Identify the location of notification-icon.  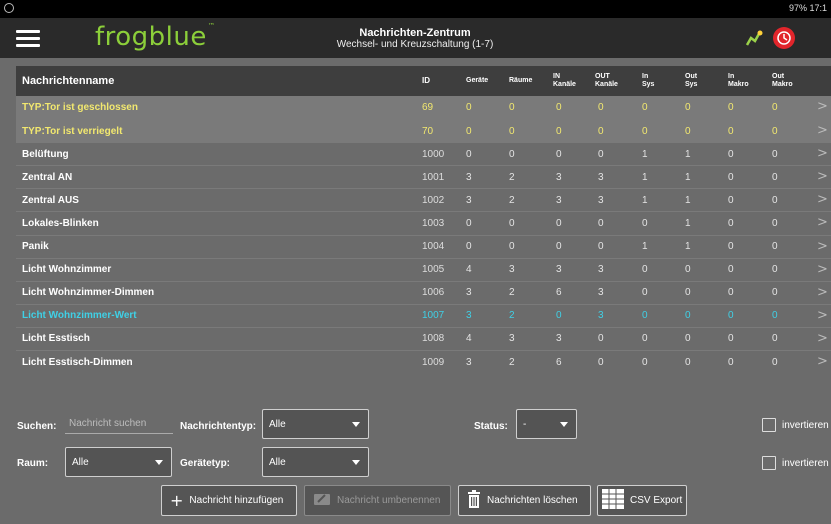
(9, 8).